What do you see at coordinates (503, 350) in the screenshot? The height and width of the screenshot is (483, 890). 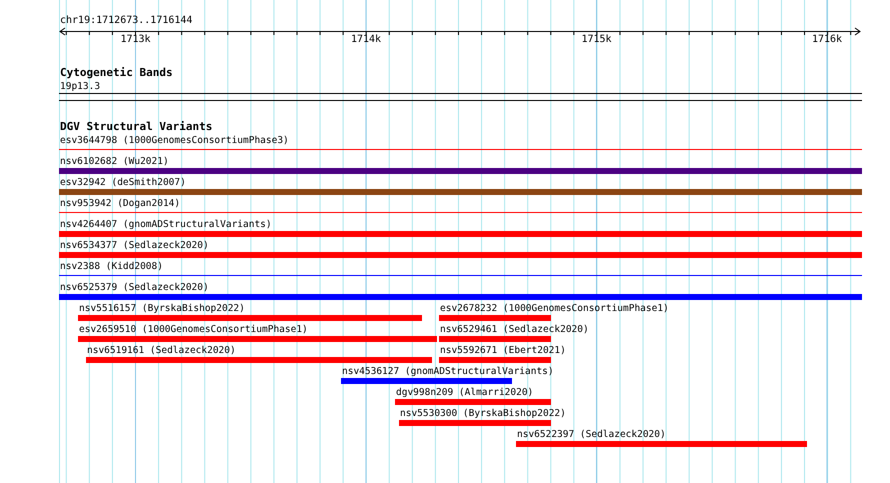 I see `feature-label: nsv5592671 (Ebert2021)` at bounding box center [503, 350].